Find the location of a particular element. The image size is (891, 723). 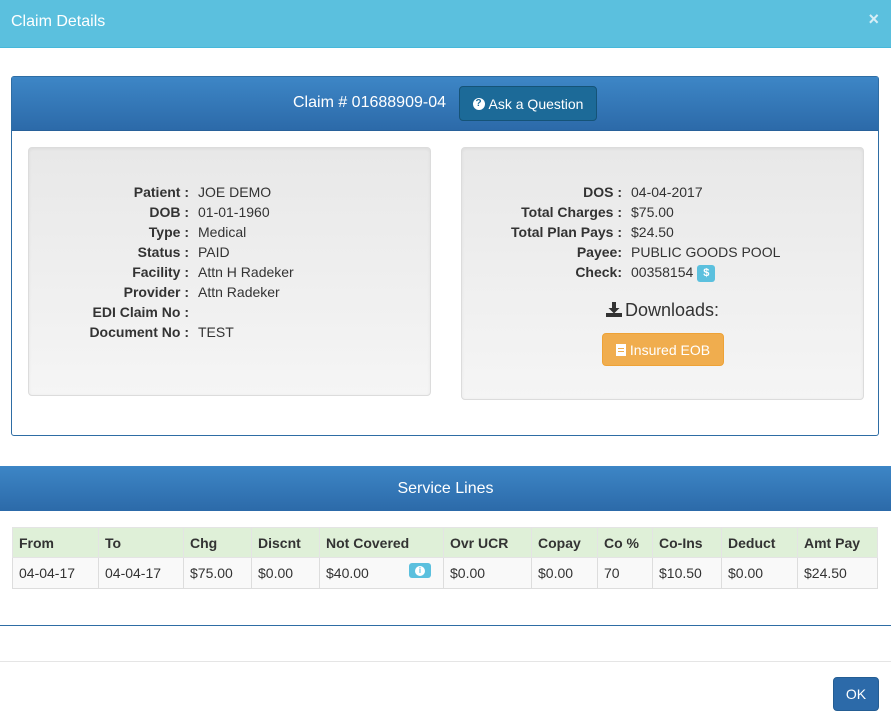

footer-divider is located at coordinates (445, 661).